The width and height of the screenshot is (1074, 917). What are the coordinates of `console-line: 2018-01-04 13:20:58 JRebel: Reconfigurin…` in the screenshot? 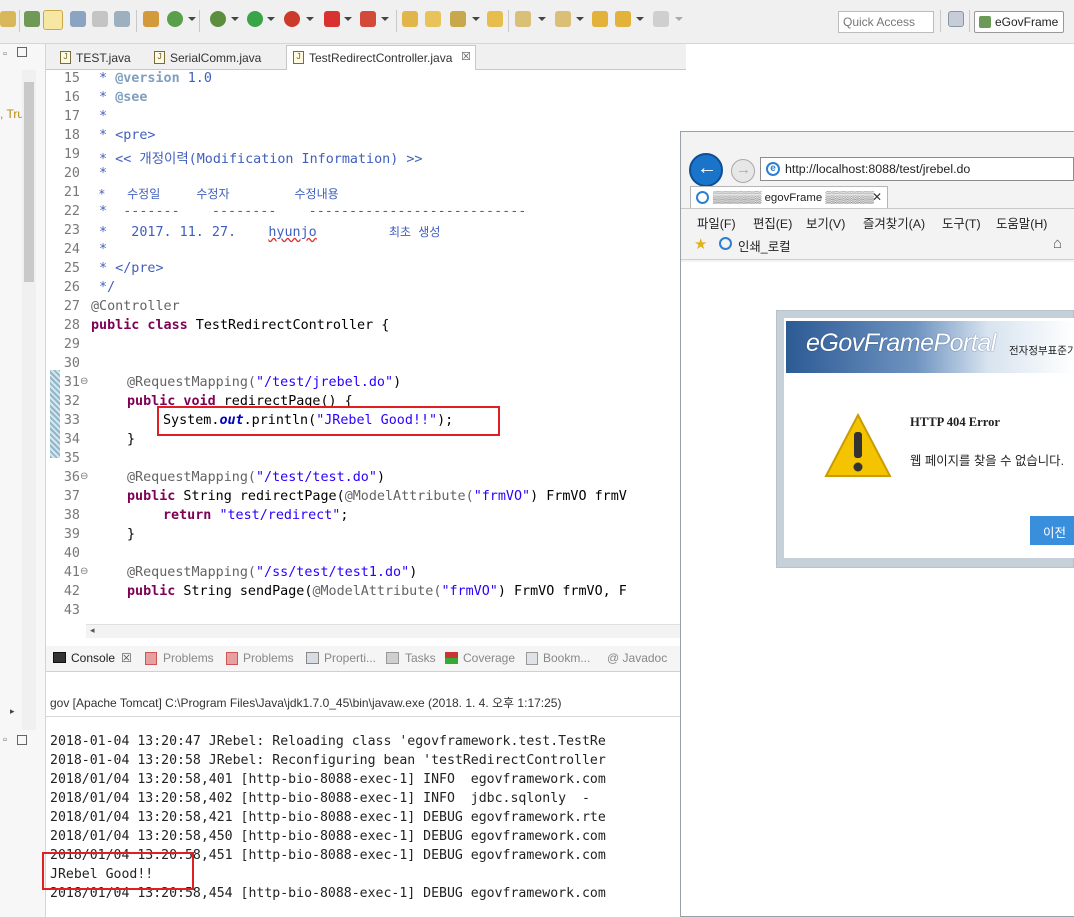 It's located at (328, 760).